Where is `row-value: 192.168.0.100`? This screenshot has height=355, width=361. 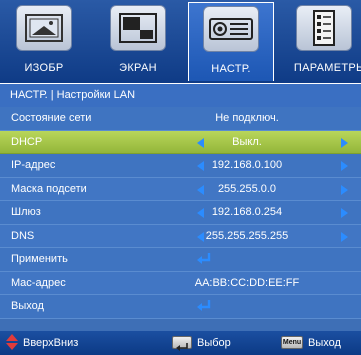 row-value: 192.168.0.100 is located at coordinates (247, 165).